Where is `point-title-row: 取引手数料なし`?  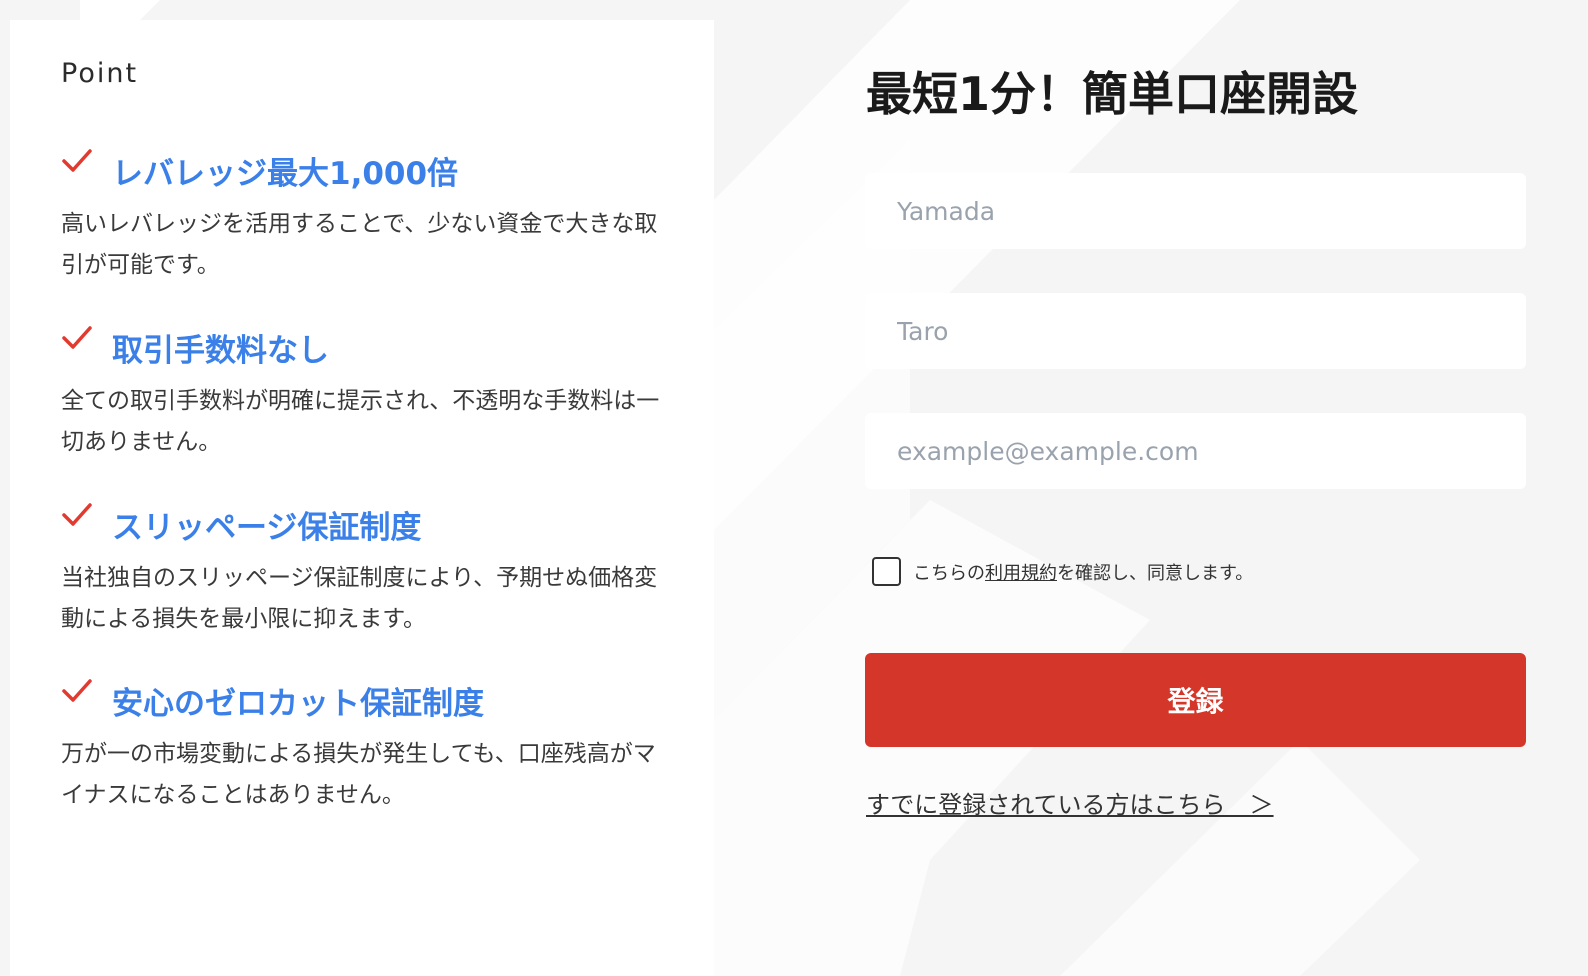
point-title-row: 取引手数料なし is located at coordinates (361, 350).